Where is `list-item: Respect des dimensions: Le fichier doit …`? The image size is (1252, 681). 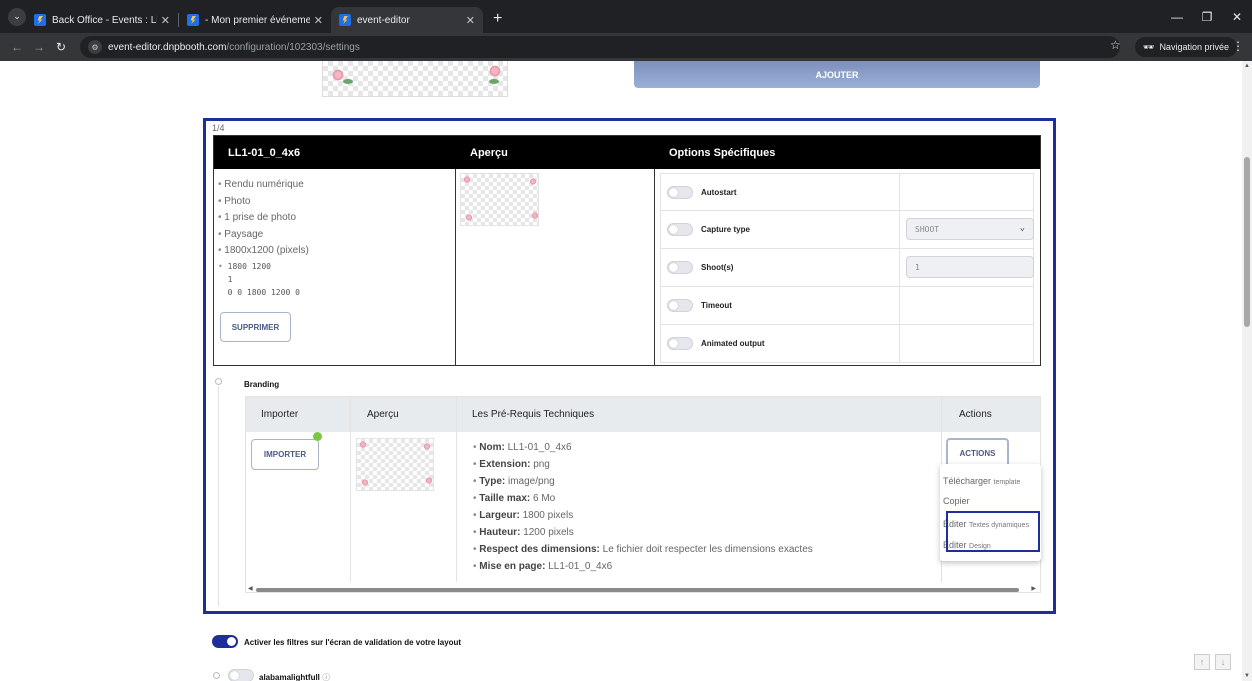 list-item: Respect des dimensions: Le fichier doit … is located at coordinates (642, 549).